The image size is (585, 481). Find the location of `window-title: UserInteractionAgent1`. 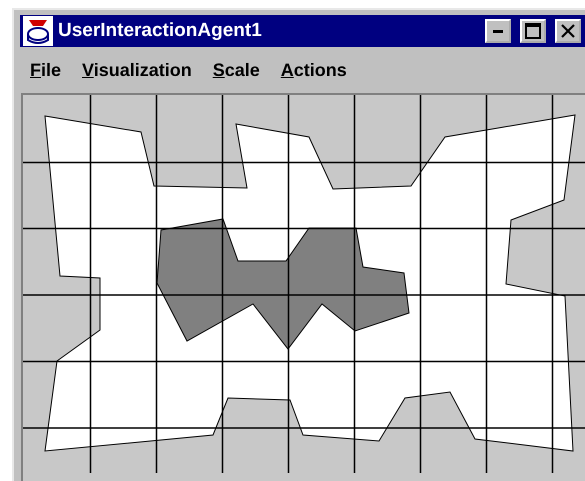

window-title: UserInteractionAgent1 is located at coordinates (160, 31).